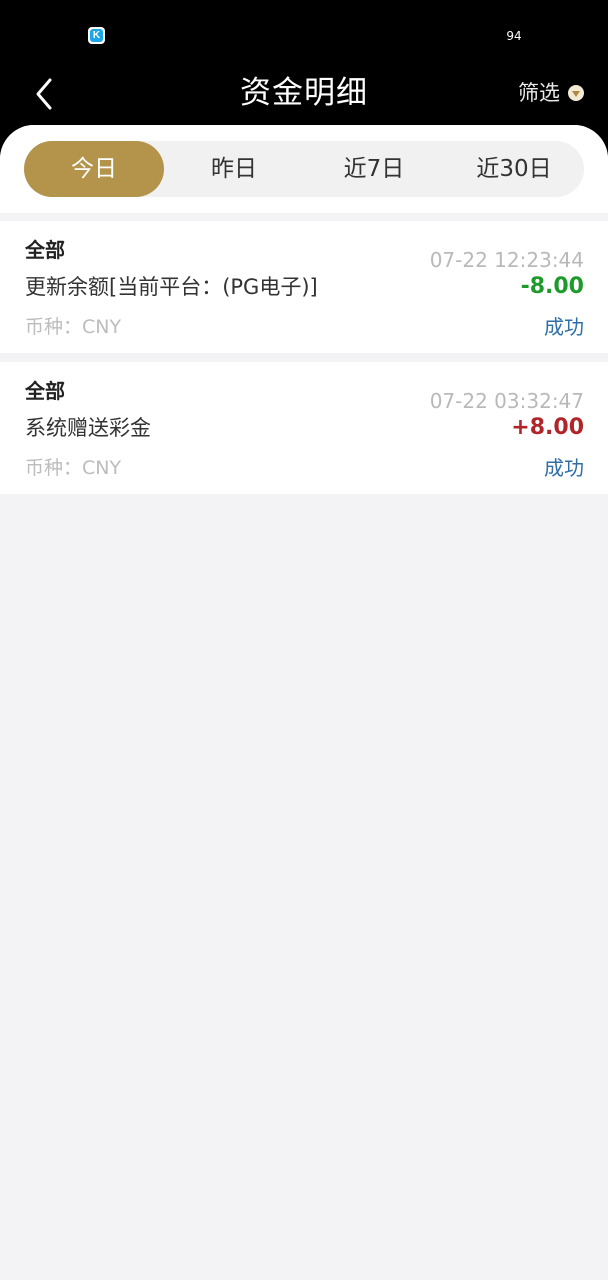 Image resolution: width=608 pixels, height=1280 pixels. What do you see at coordinates (171, 287) in the screenshot?
I see `record-description: 更新余额[当前平台：(PG电子)]` at bounding box center [171, 287].